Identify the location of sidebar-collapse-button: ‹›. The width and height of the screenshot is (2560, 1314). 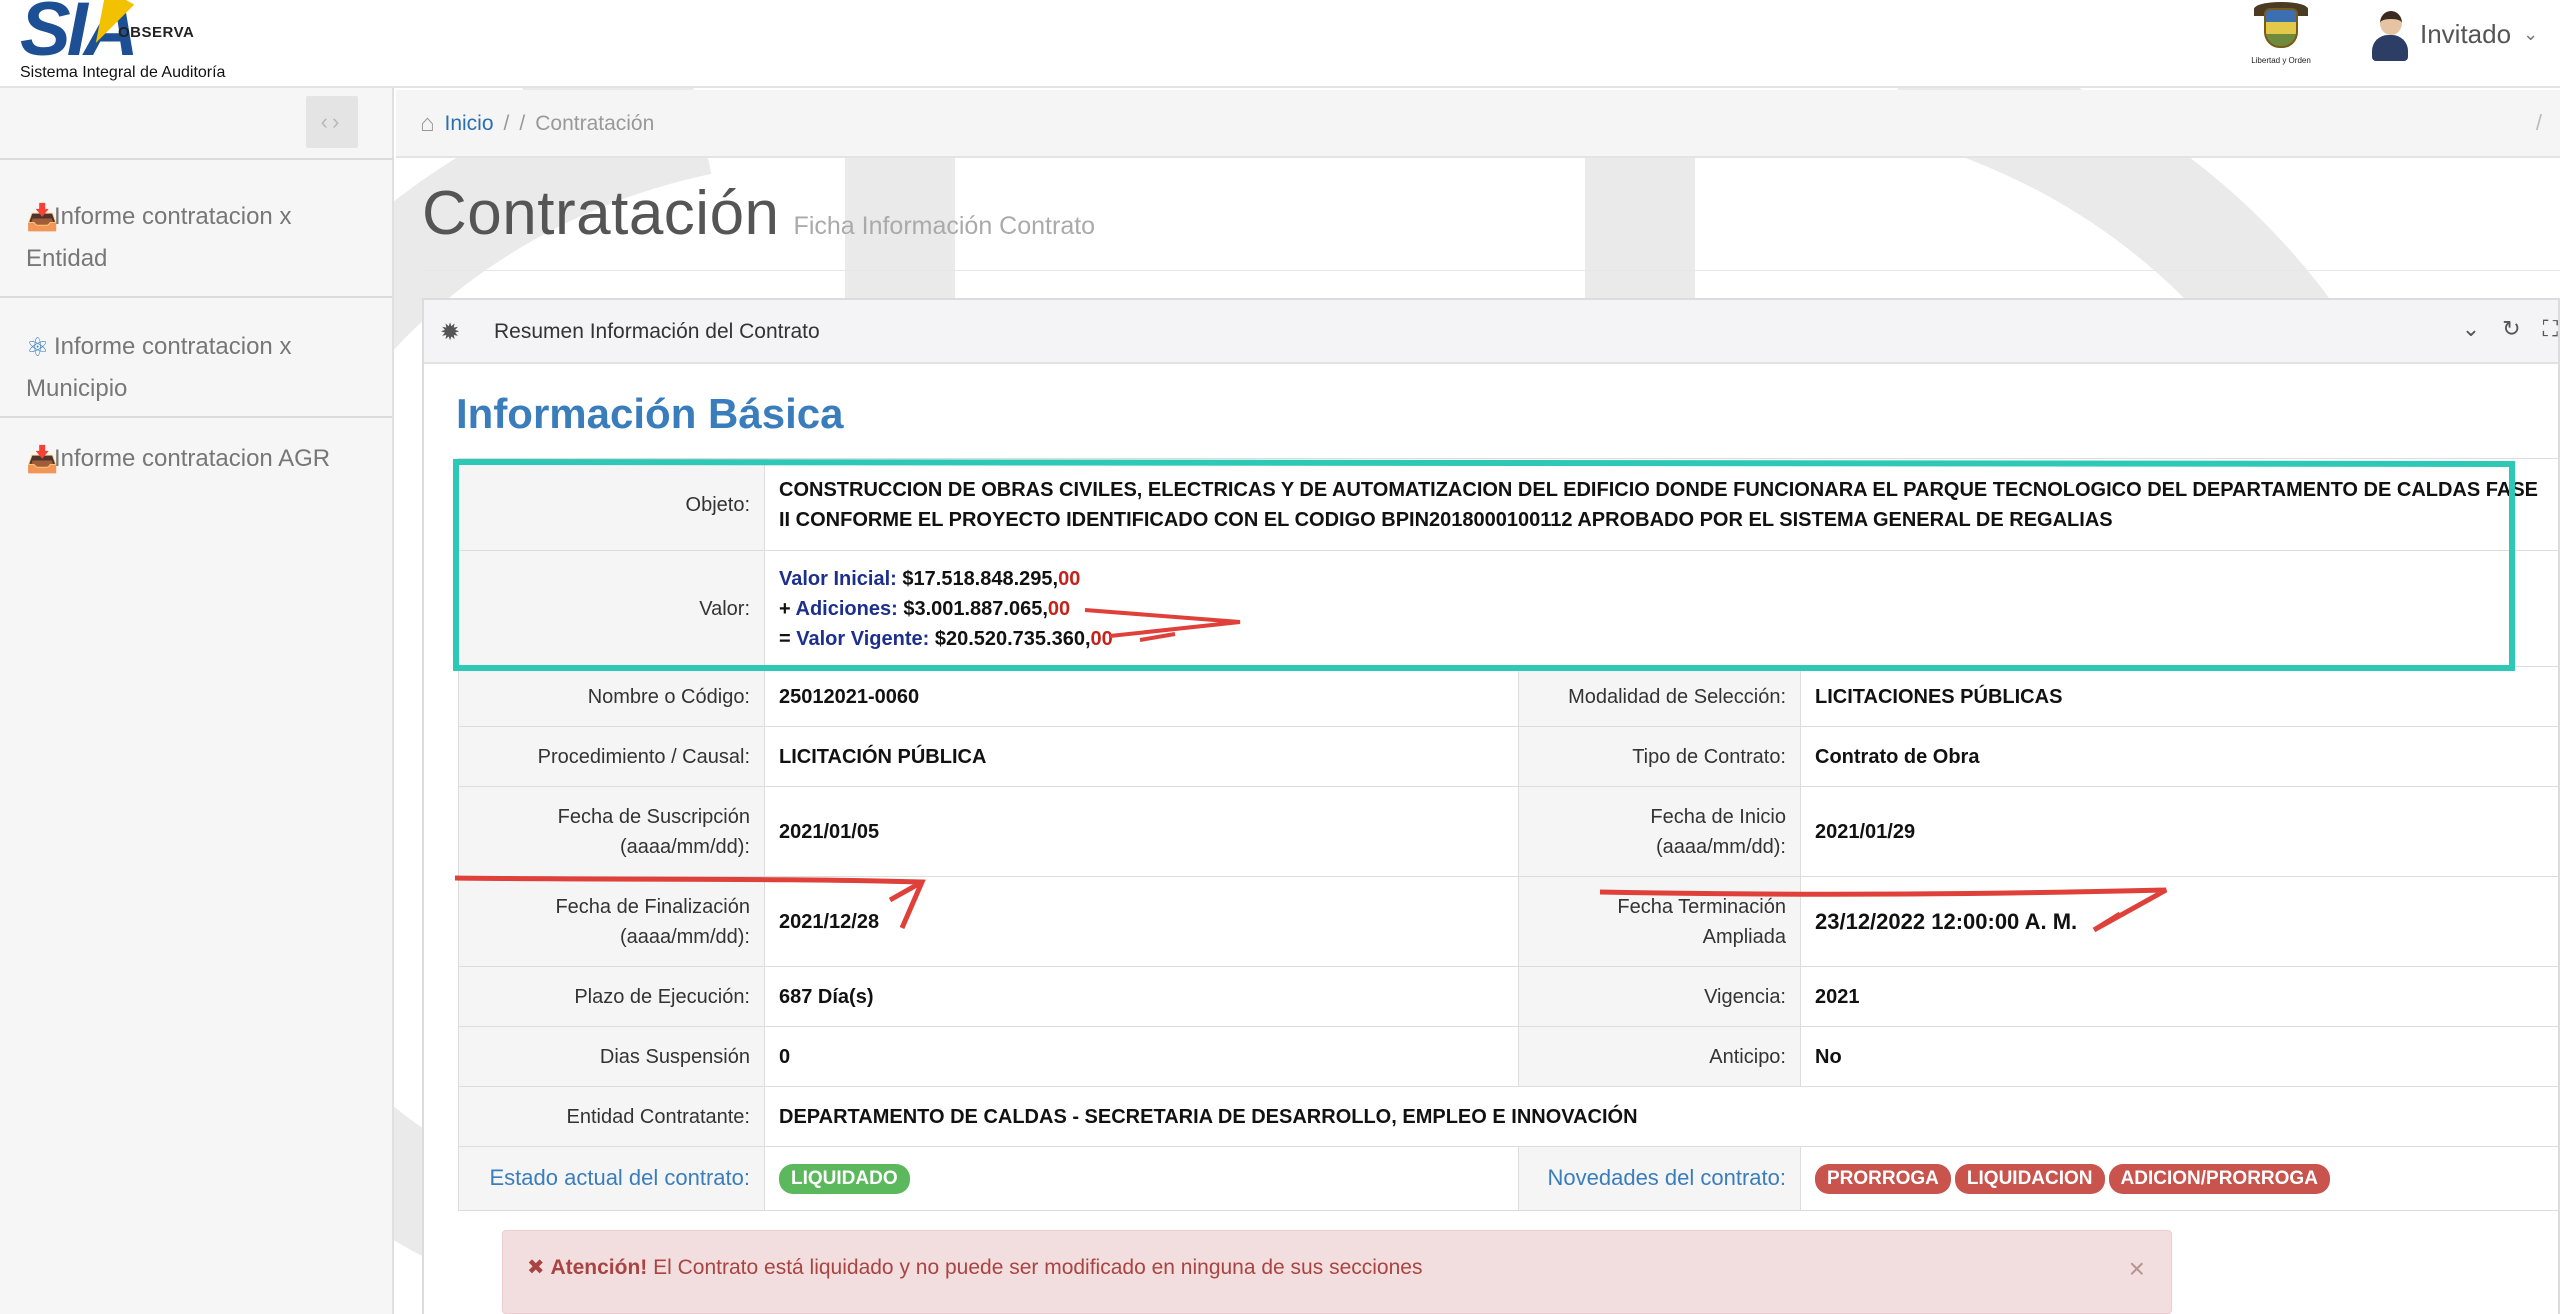
(332, 122).